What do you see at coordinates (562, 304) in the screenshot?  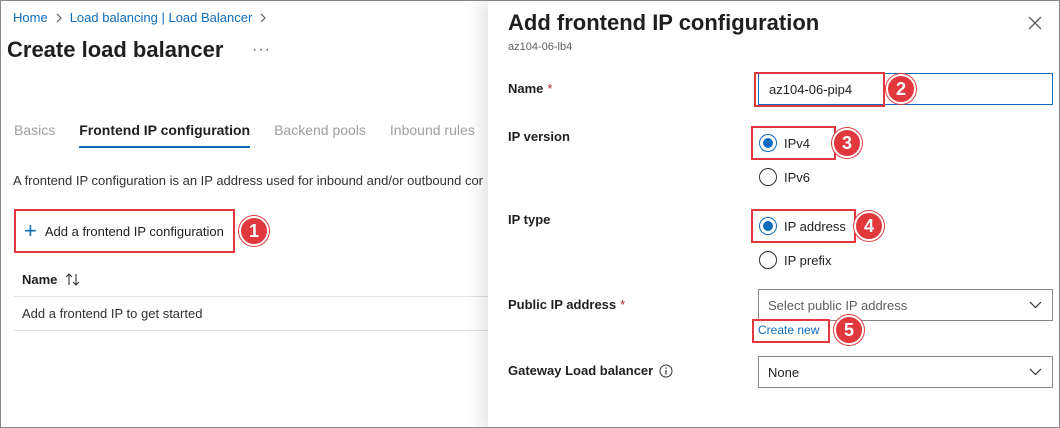 I see `public-ip-label-text: Public IP address` at bounding box center [562, 304].